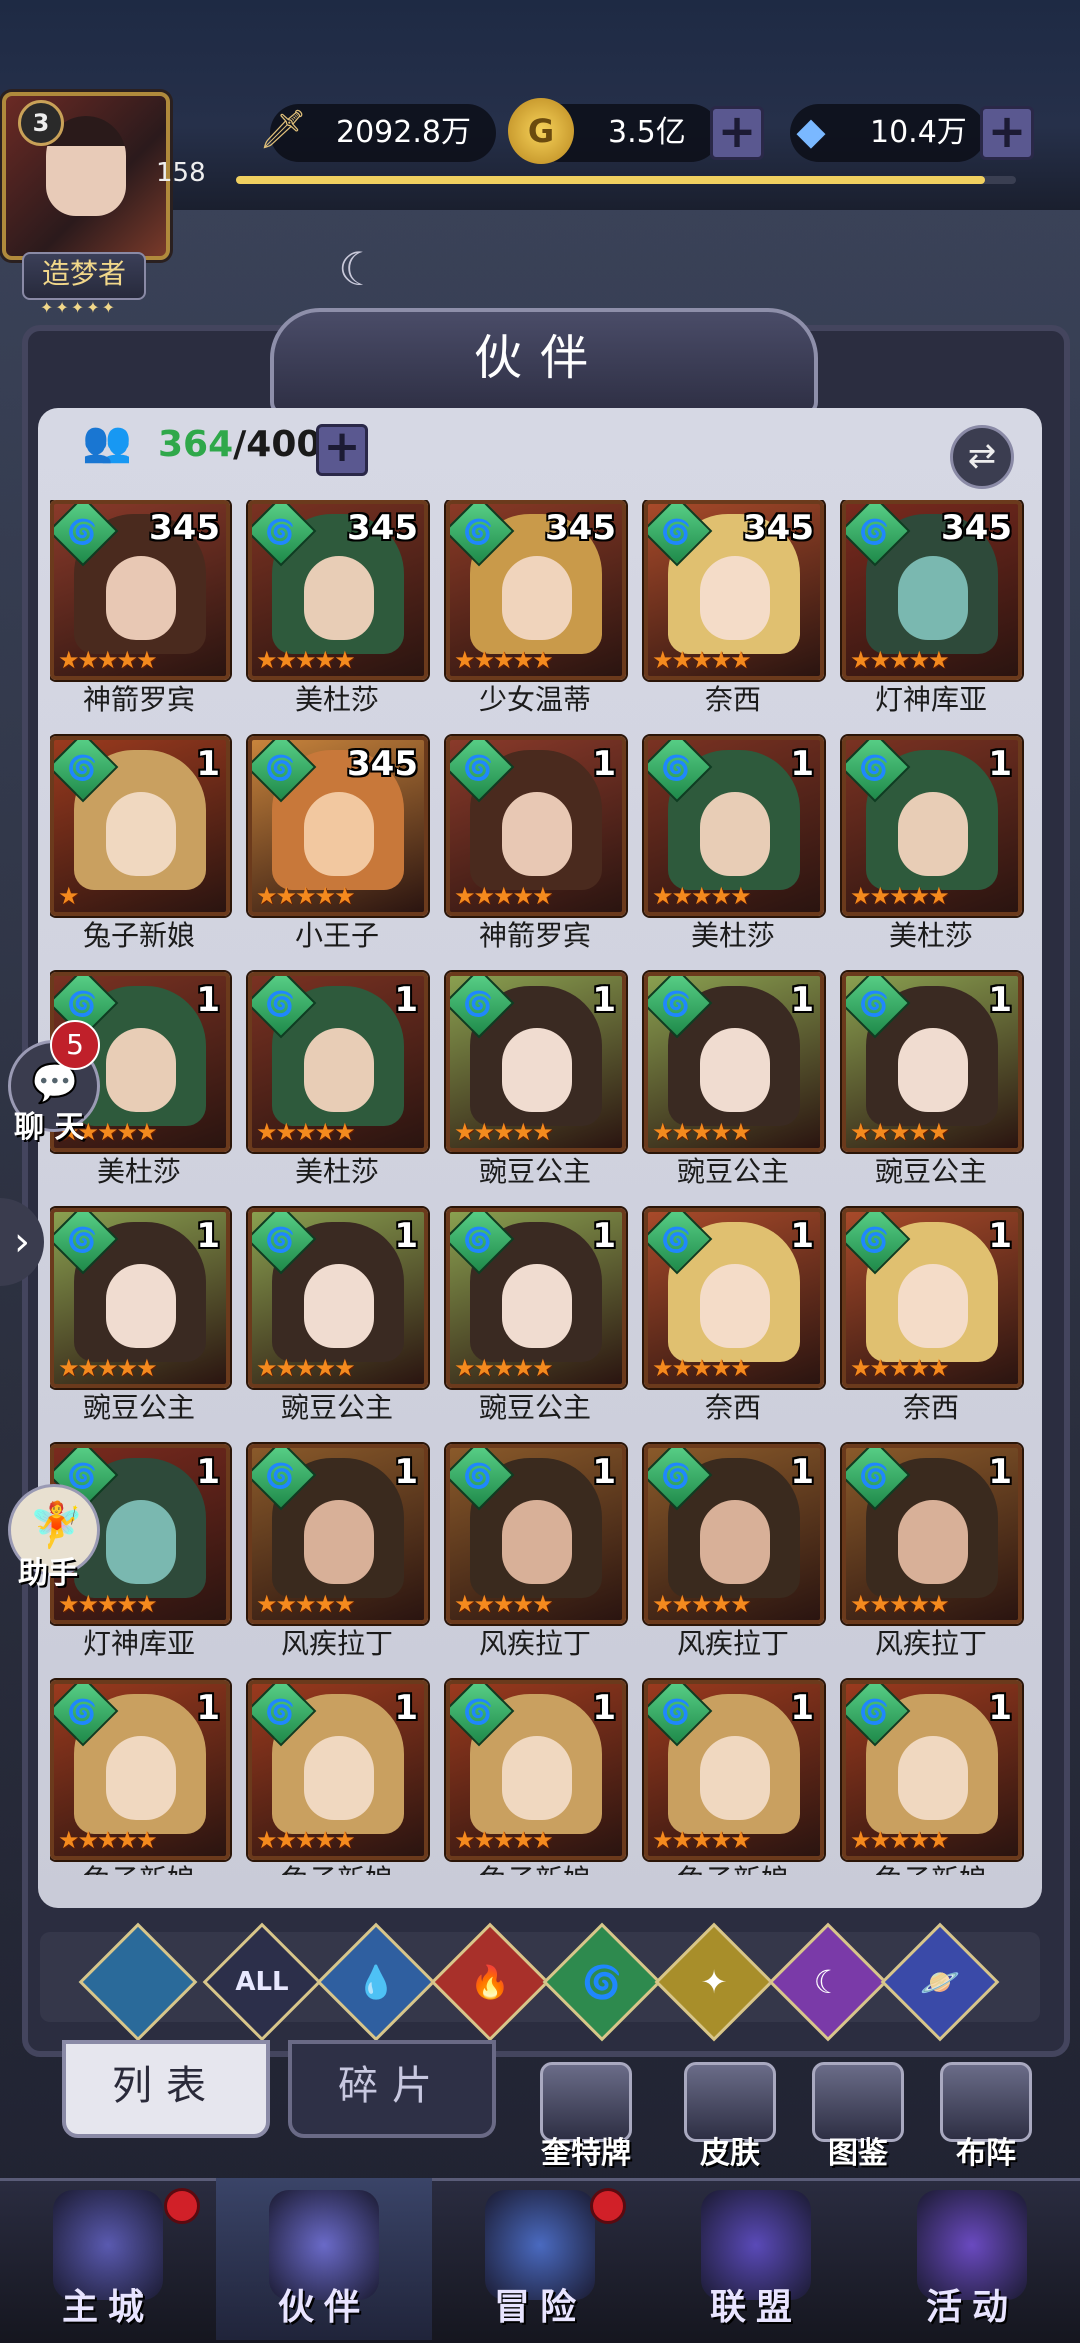 The width and height of the screenshot is (1080, 2343). I want to click on expand-capacity-button: +, so click(342, 450).